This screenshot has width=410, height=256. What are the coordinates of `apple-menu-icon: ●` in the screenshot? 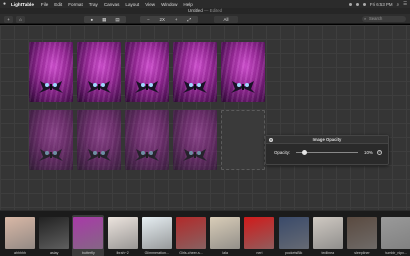 It's located at (5, 4).